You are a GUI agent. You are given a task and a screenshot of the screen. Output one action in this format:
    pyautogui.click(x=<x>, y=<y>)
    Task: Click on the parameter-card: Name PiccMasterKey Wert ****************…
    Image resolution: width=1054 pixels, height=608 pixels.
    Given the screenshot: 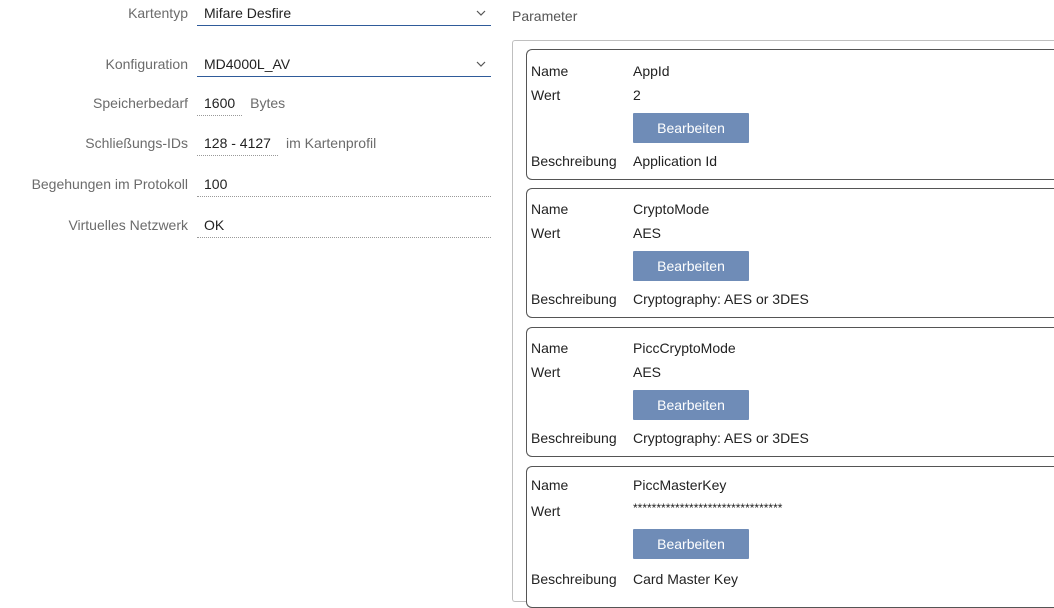 What is the action you would take?
    pyautogui.click(x=790, y=537)
    